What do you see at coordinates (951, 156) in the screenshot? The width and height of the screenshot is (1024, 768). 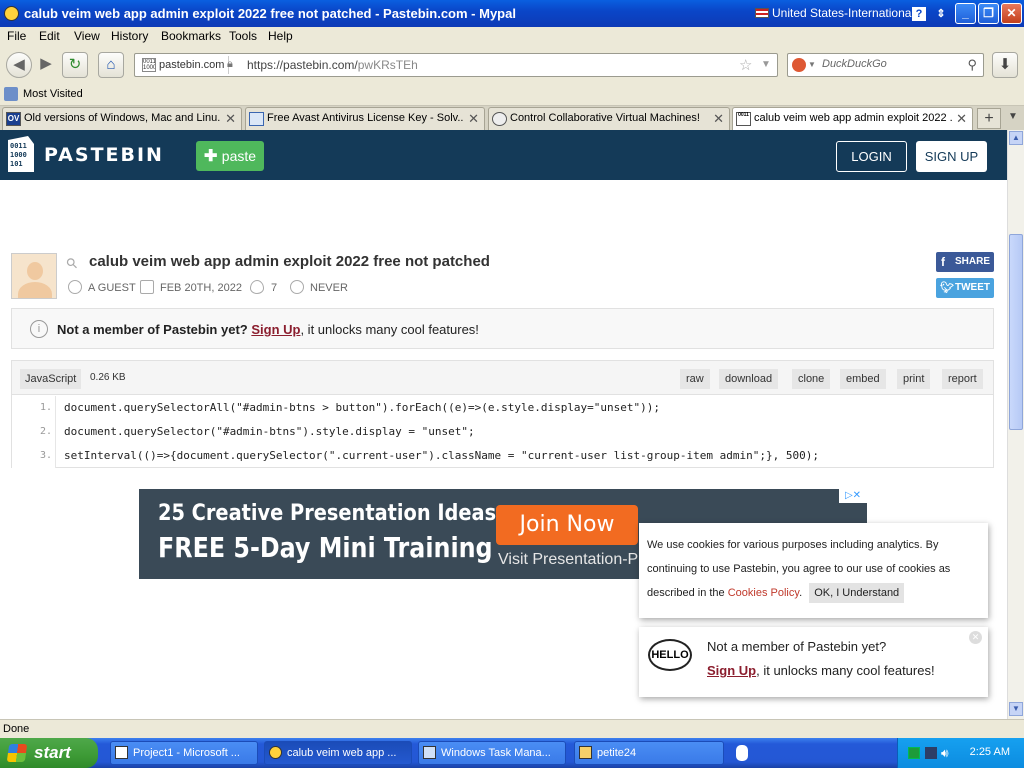 I see `signup-button: SIGN UP` at bounding box center [951, 156].